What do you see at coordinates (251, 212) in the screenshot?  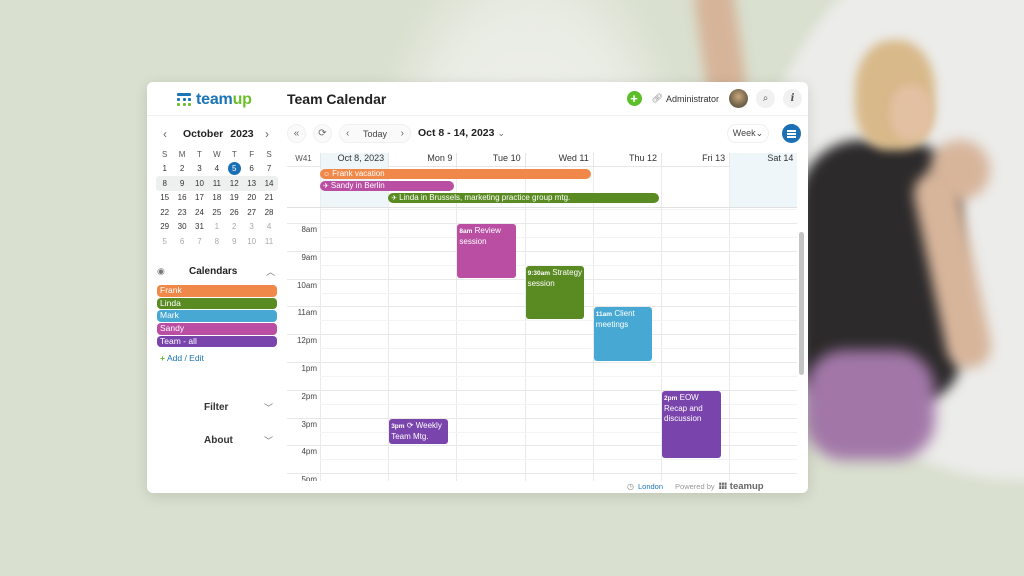 I see `mini-calendar-day: 27` at bounding box center [251, 212].